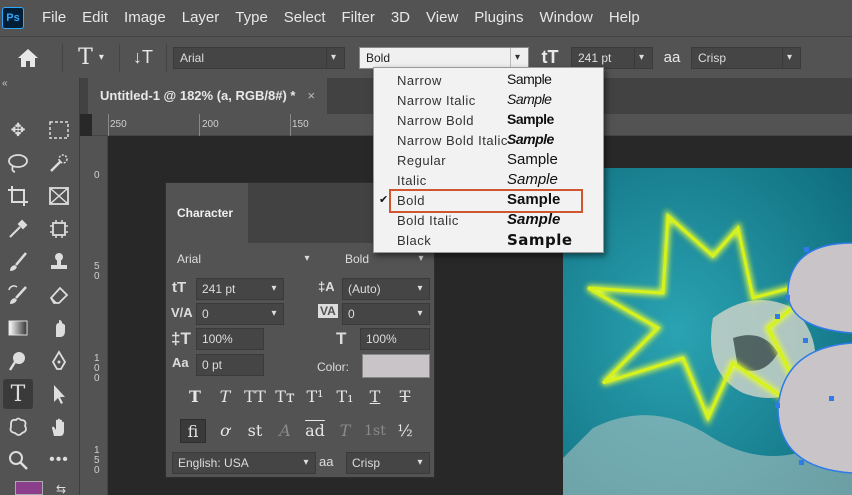  I want to click on tracking-icon: VA, so click(328, 311).